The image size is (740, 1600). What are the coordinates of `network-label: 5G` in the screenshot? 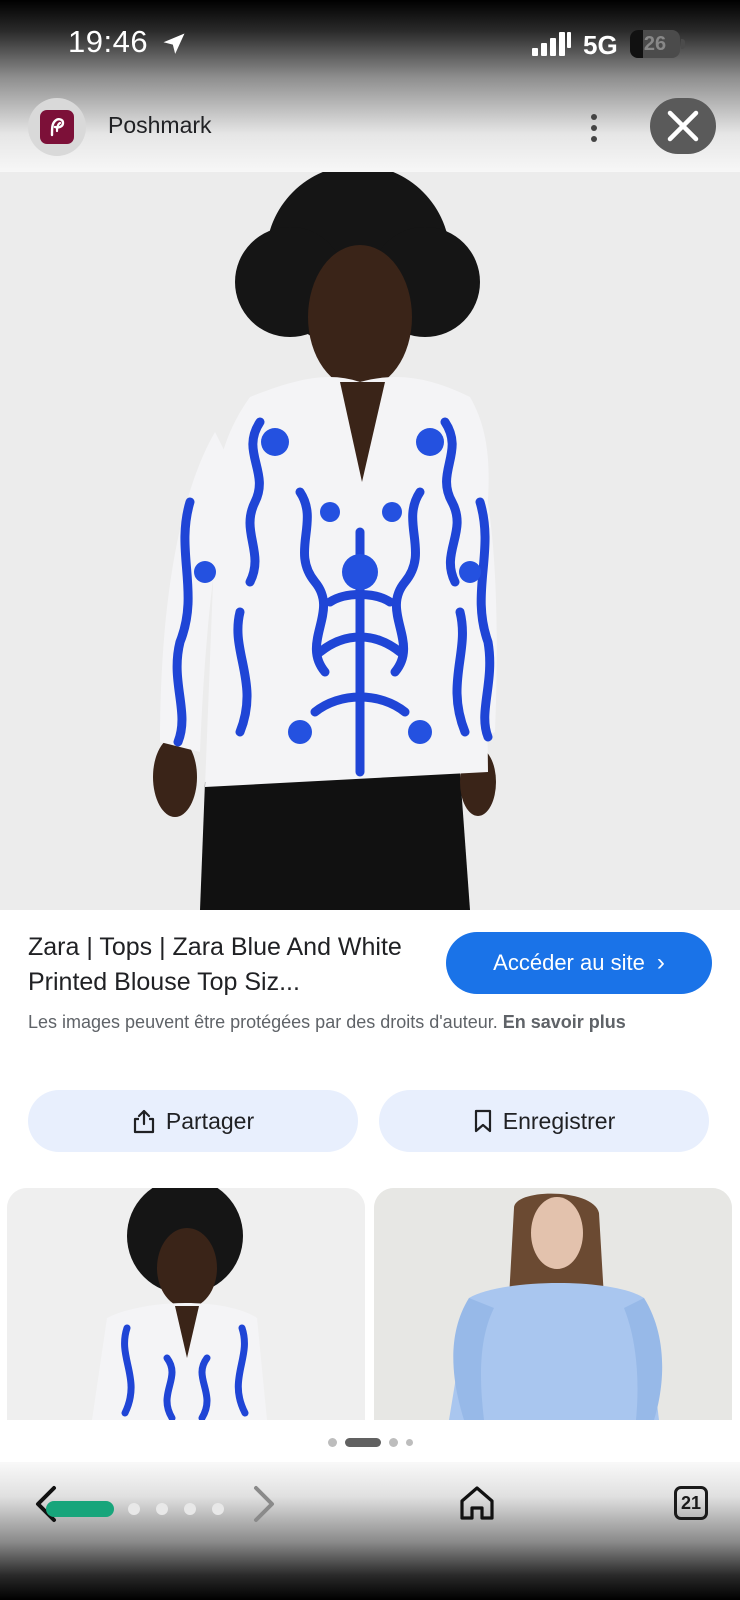 It's located at (600, 45).